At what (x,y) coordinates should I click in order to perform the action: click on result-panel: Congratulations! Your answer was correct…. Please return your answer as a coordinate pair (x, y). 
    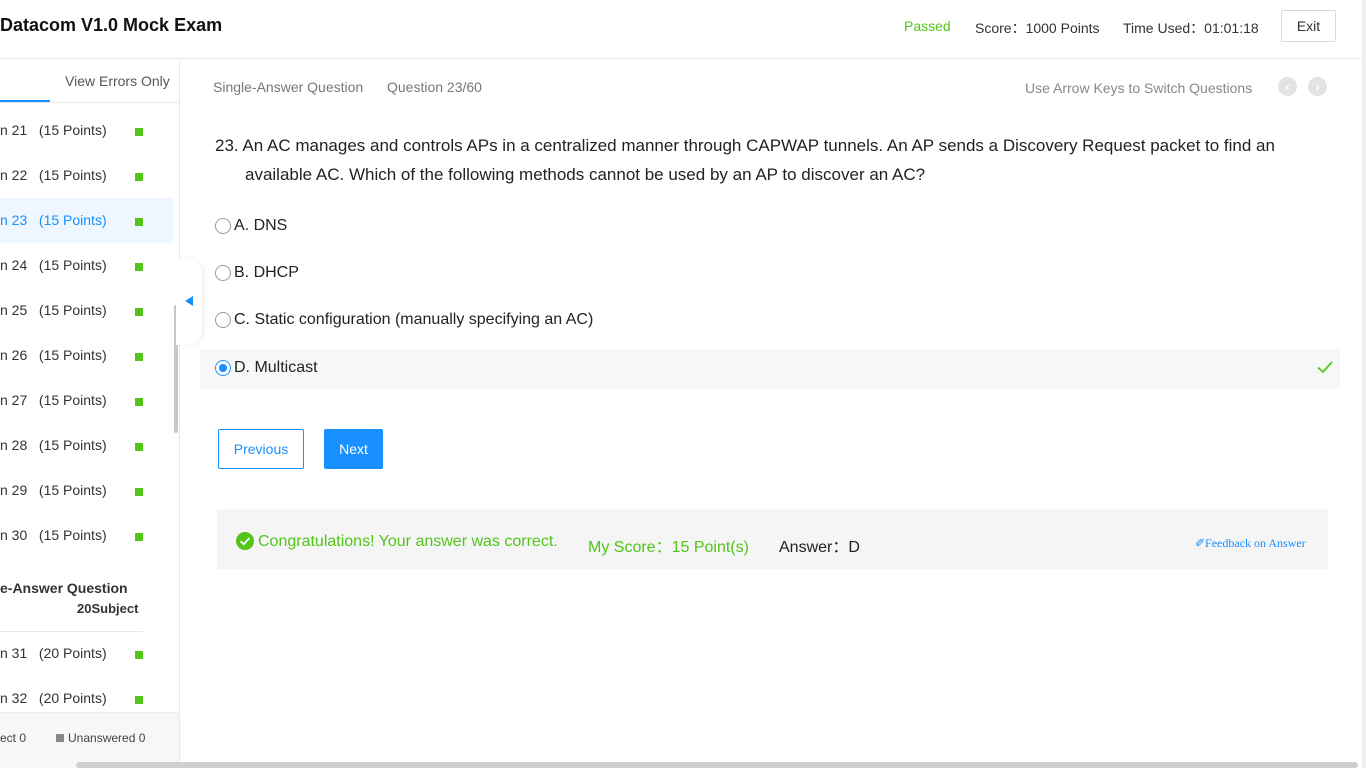
    Looking at the image, I should click on (772, 539).